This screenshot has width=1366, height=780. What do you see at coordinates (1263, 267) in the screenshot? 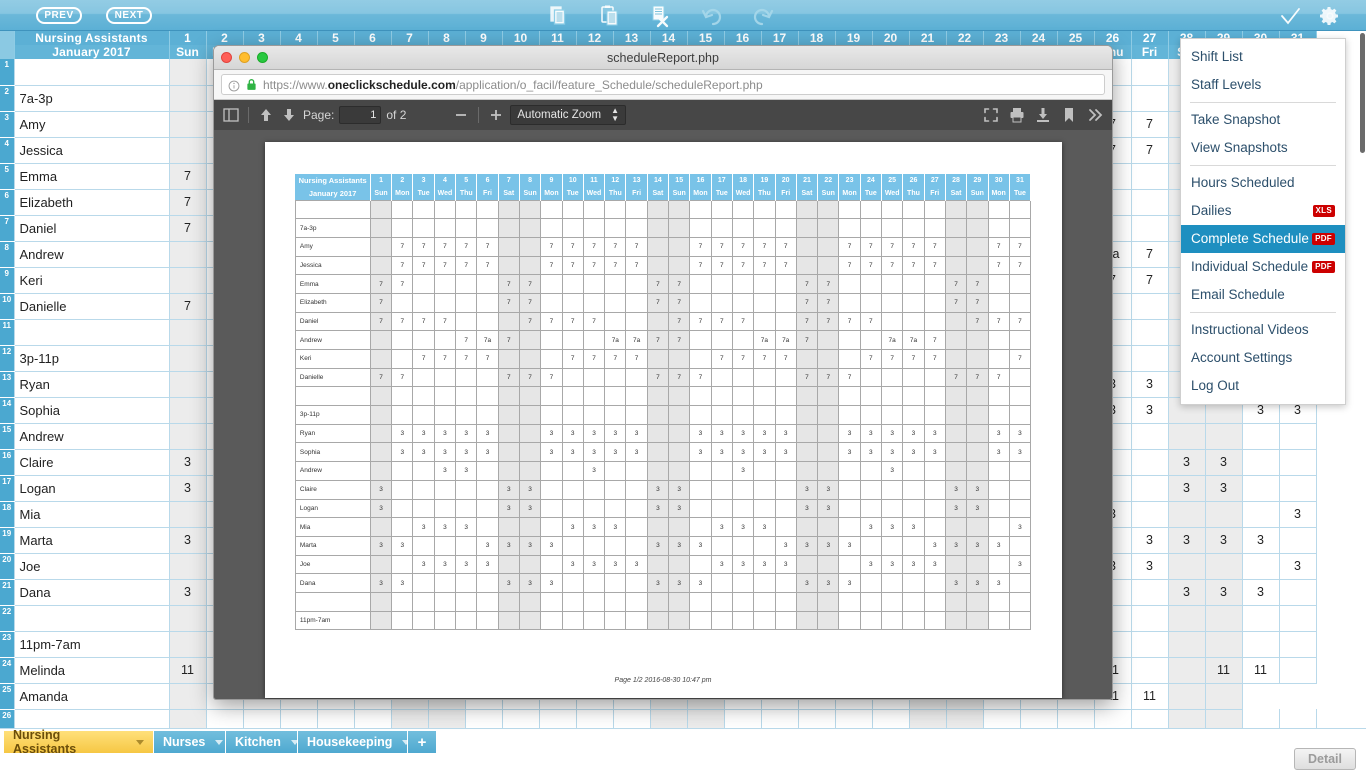
I see `menu-item-individual-schedule: Individual Schedule PDF` at bounding box center [1263, 267].